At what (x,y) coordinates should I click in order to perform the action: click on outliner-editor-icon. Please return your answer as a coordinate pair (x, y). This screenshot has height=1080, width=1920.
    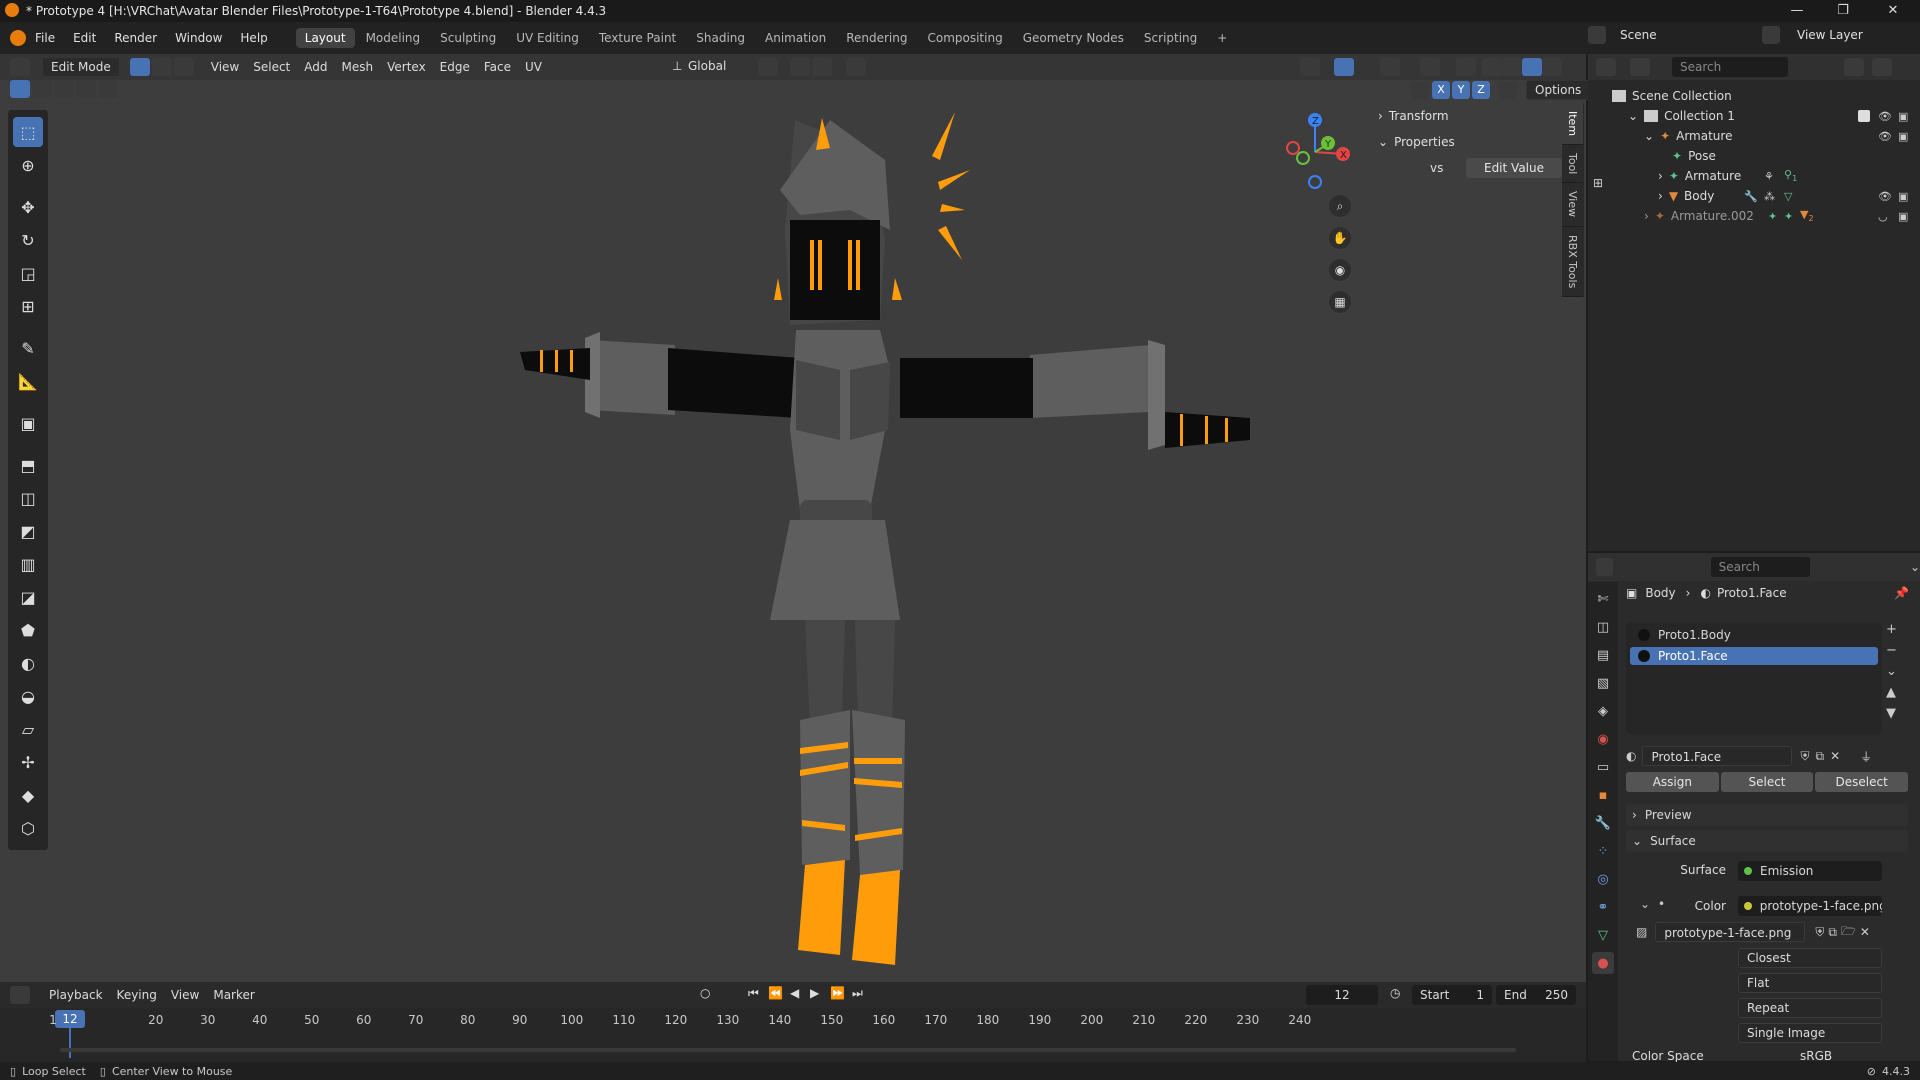
    Looking at the image, I should click on (1606, 67).